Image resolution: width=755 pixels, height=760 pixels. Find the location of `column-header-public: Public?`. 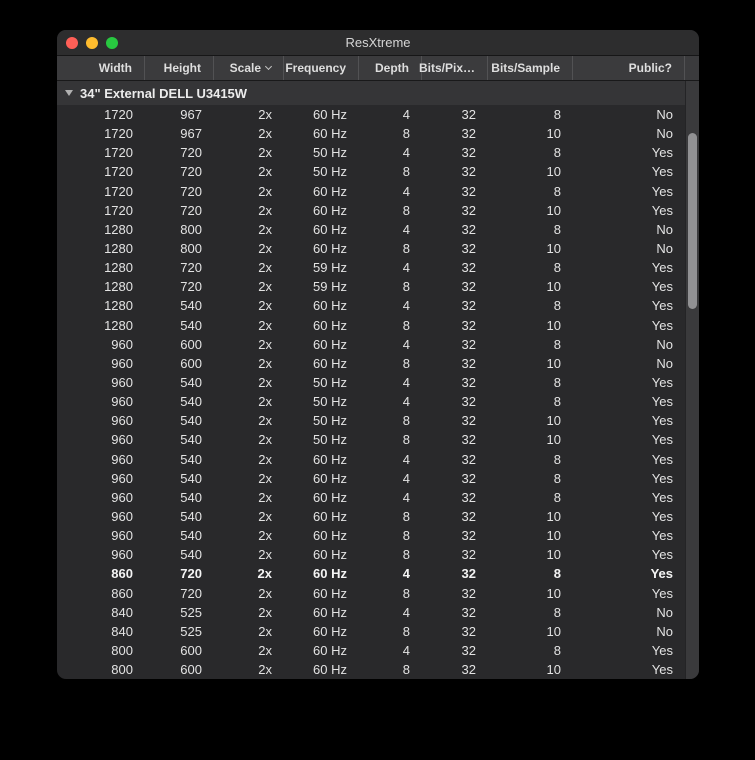

column-header-public: Public? is located at coordinates (629, 68).